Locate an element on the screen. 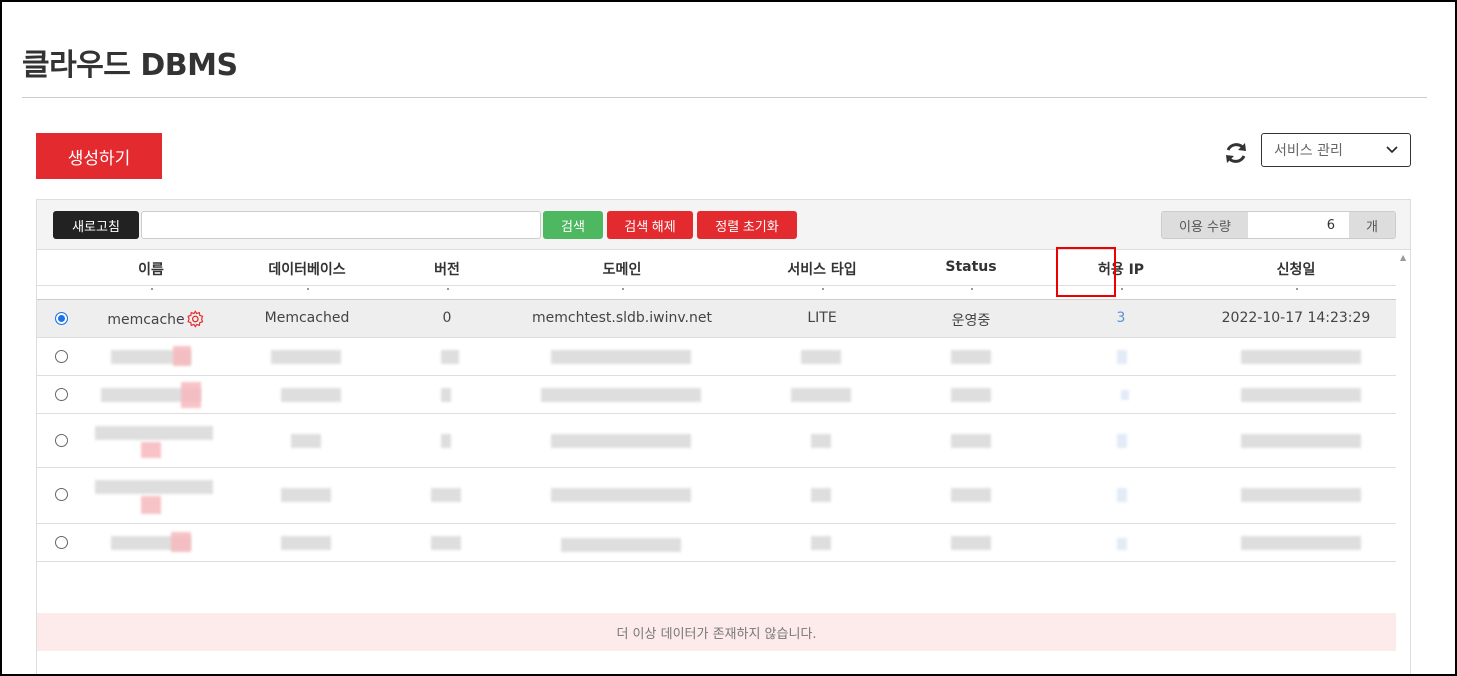 The width and height of the screenshot is (1457, 676). column-header-version: 버전 is located at coordinates (447, 269).